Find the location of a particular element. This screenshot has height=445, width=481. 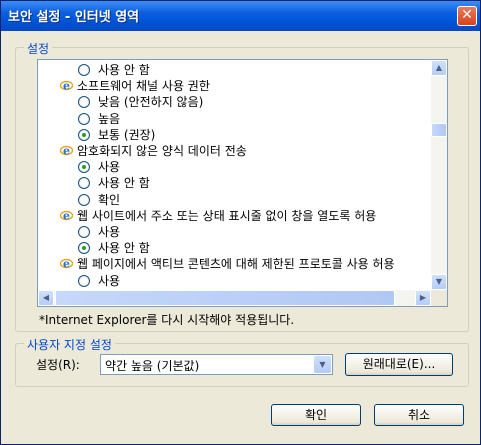

restart-note: *Internet Explorer를 다시 시작해야 적용됩니다. is located at coordinates (167, 320).